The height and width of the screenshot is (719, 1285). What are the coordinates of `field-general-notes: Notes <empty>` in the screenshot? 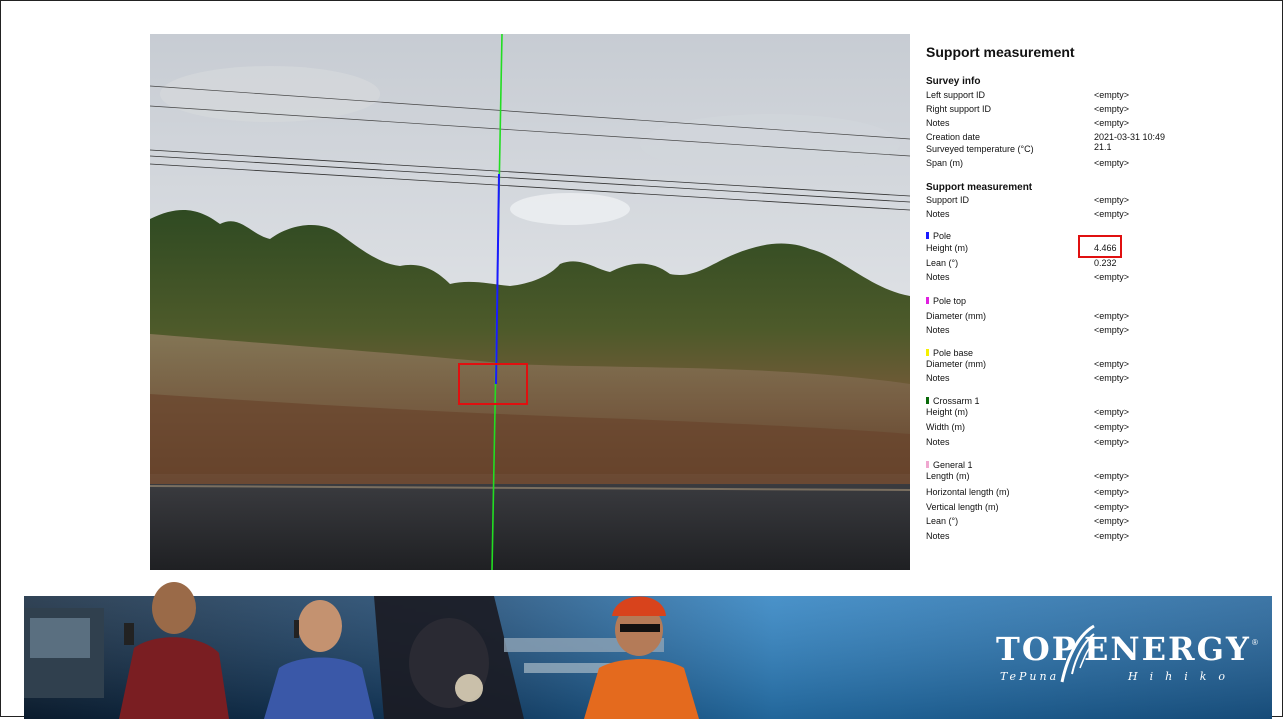 It's located at (1096, 536).